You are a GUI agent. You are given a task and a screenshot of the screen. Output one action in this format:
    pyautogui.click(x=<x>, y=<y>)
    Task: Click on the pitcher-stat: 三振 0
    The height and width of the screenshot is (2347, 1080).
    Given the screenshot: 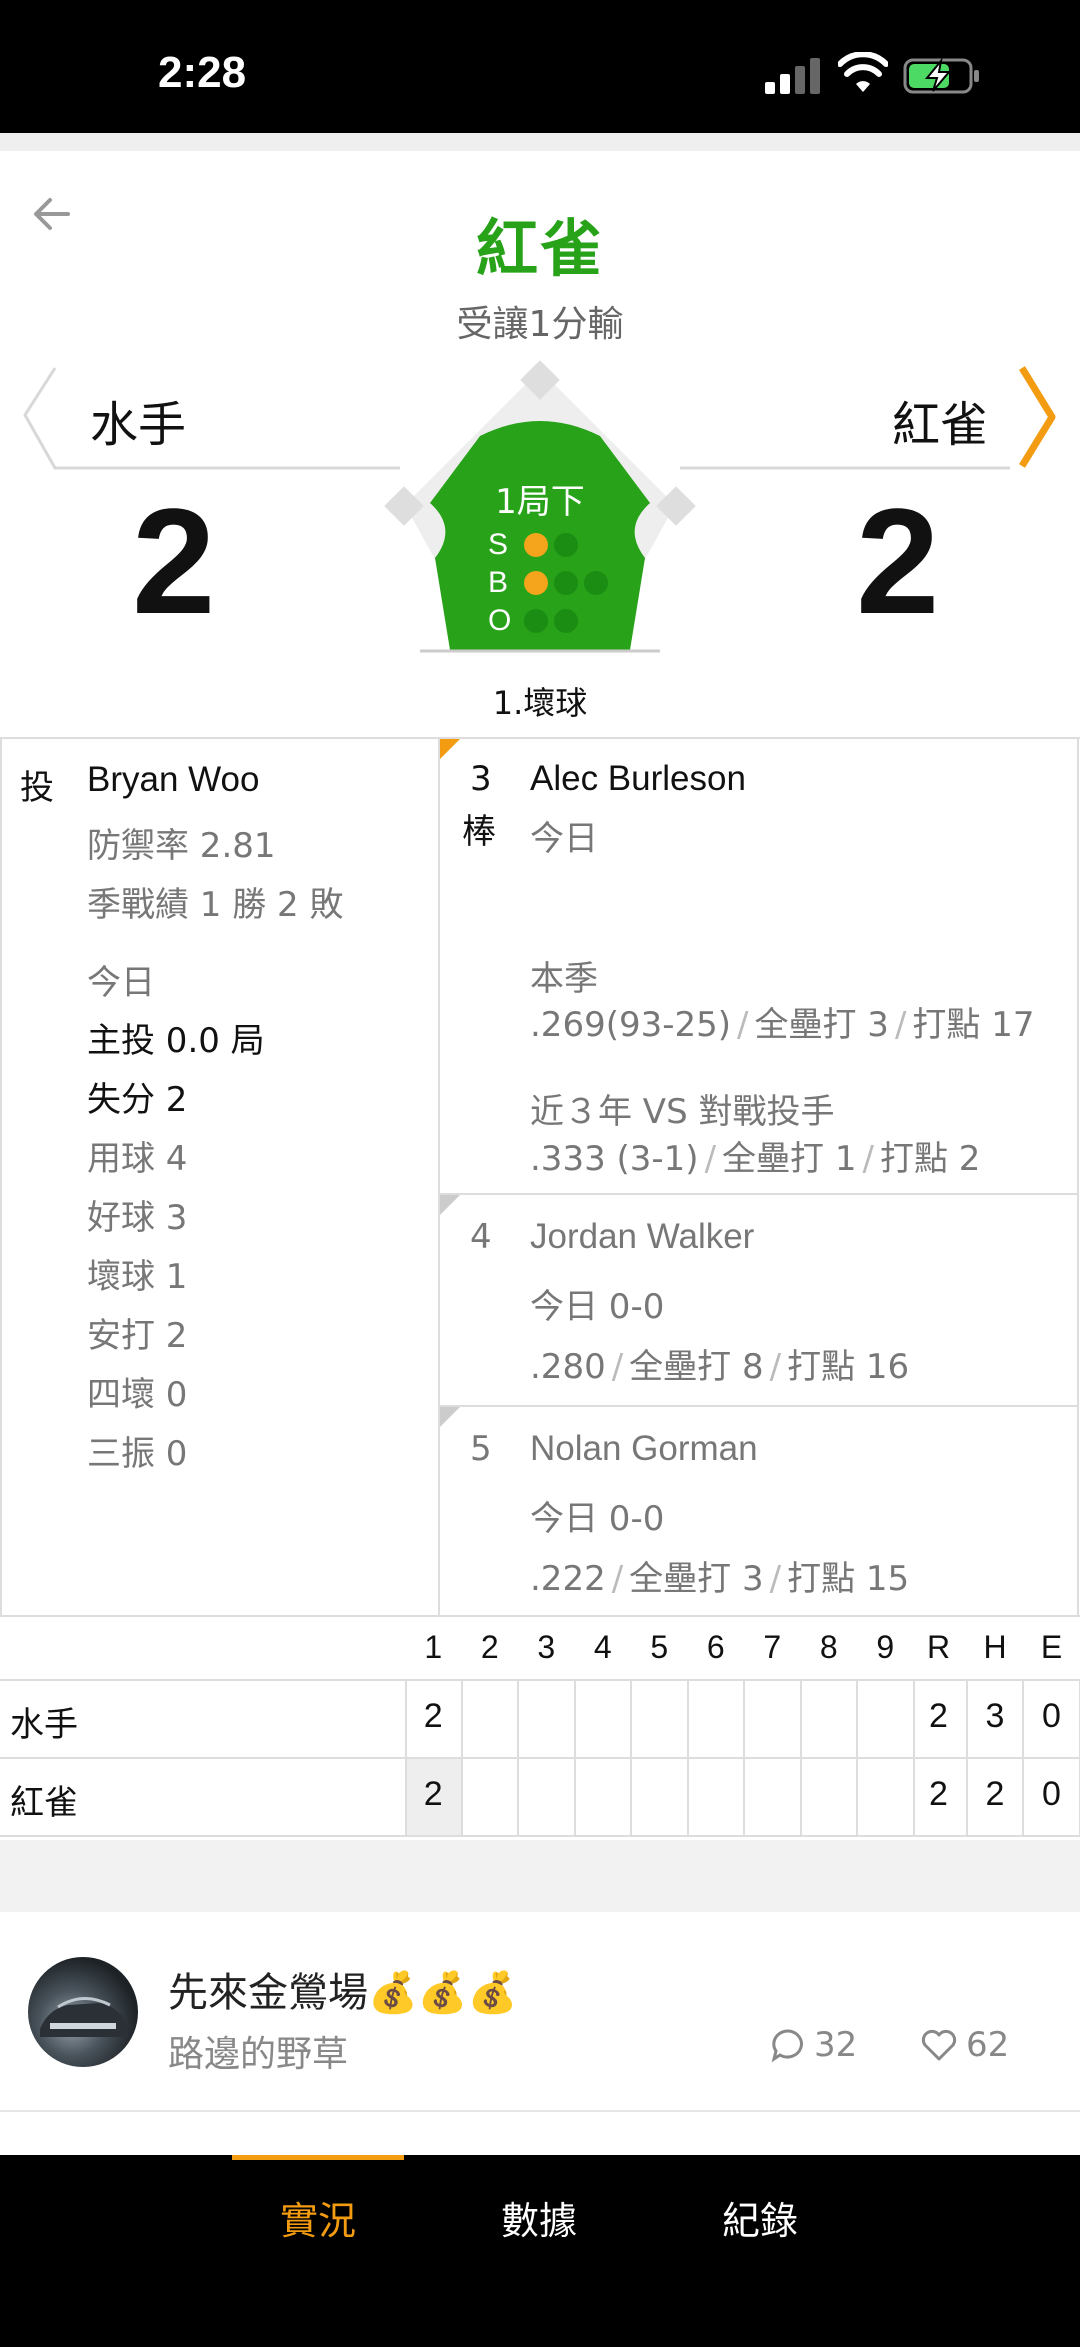 What is the action you would take?
    pyautogui.click(x=137, y=1454)
    